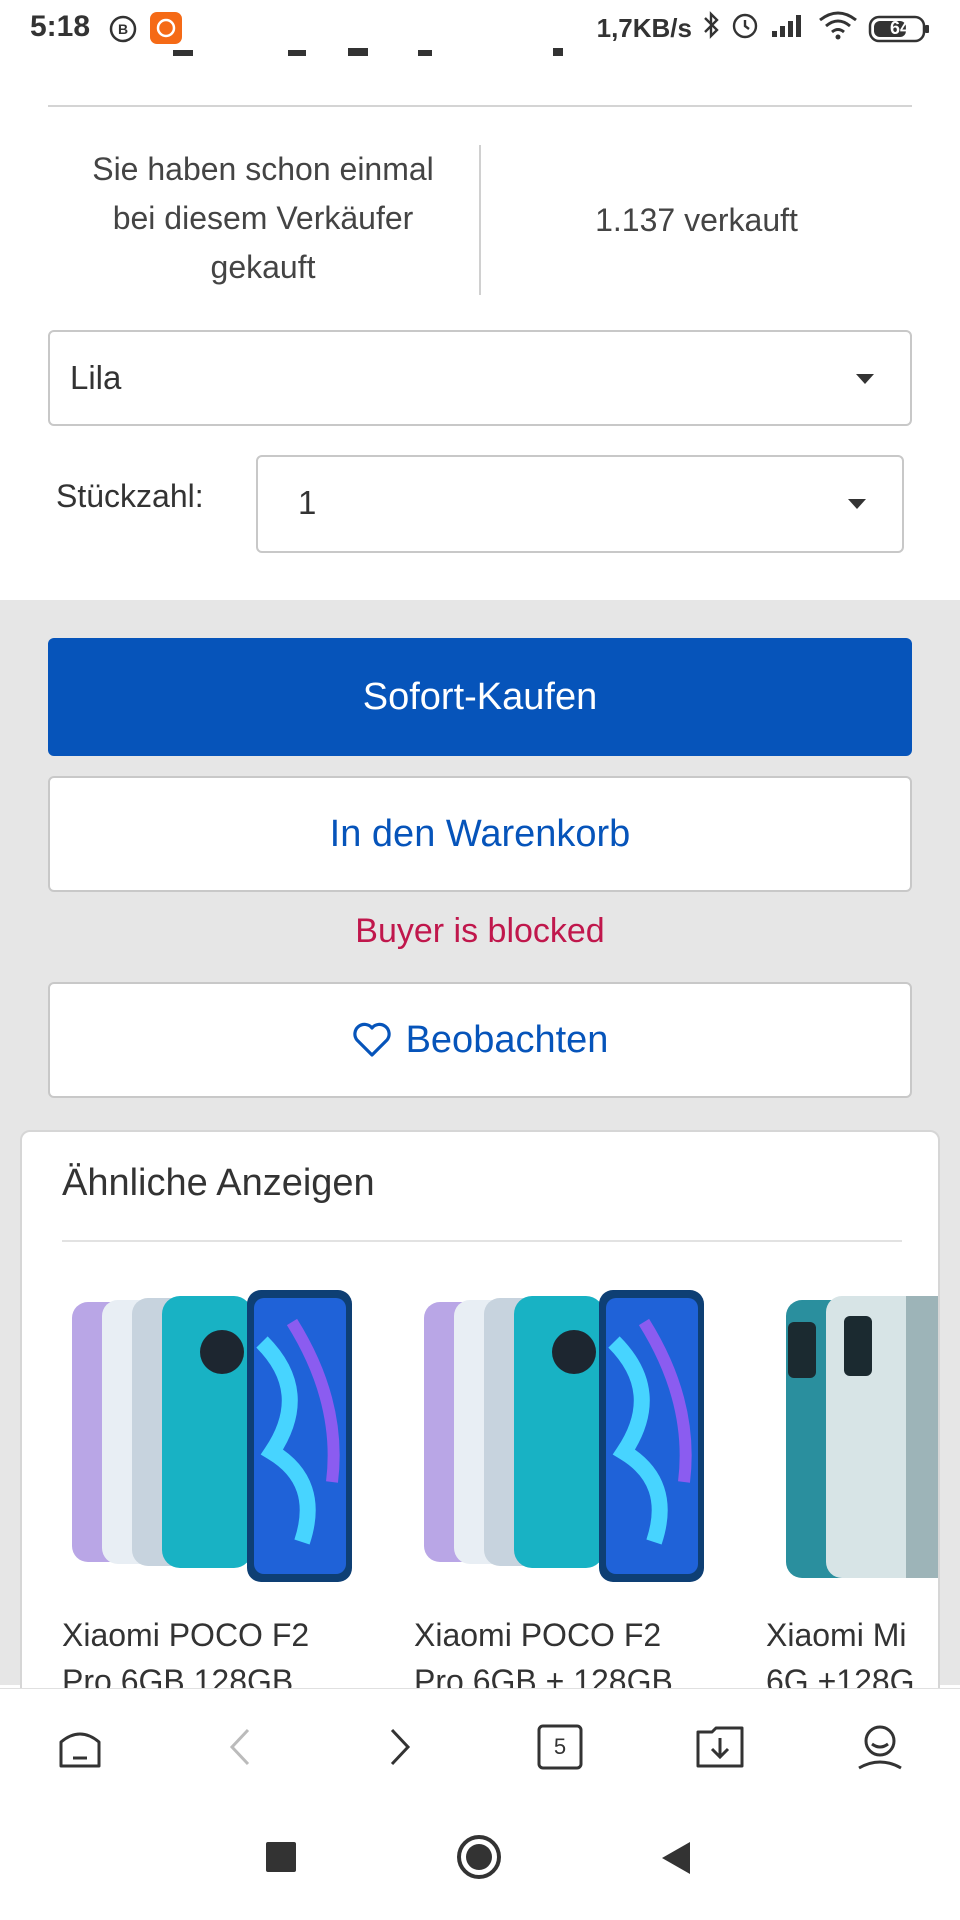 The height and width of the screenshot is (1920, 960). I want to click on quantity-select: 1, so click(580, 504).